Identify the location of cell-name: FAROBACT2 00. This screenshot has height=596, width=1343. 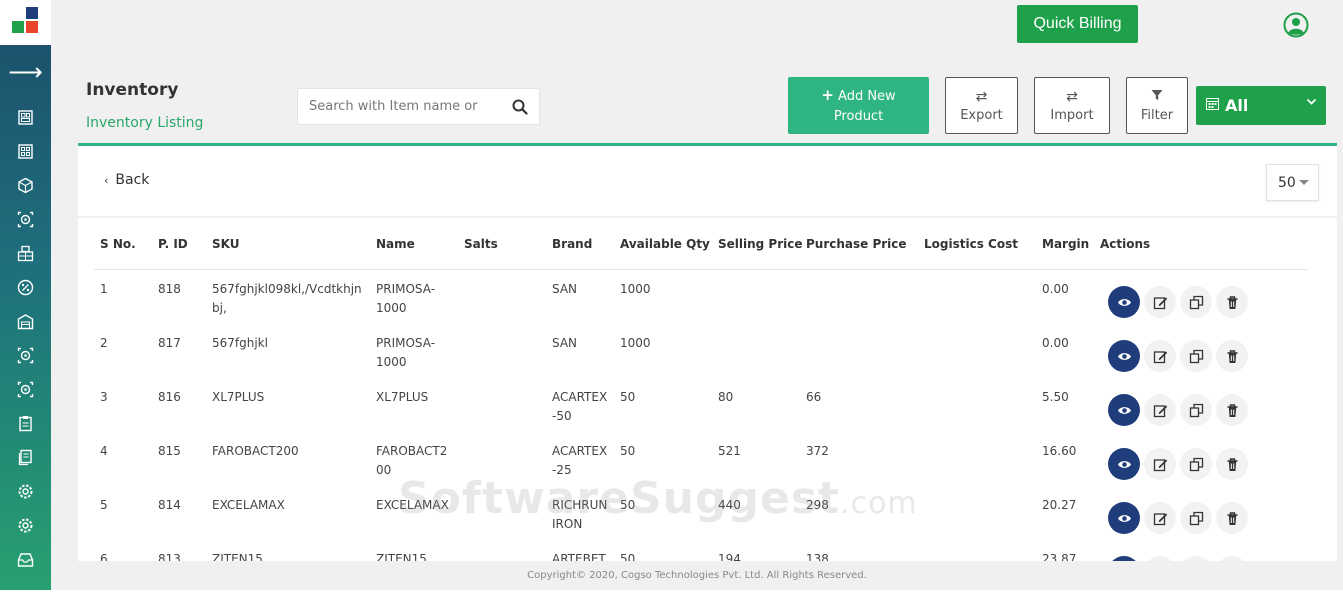
(412, 460).